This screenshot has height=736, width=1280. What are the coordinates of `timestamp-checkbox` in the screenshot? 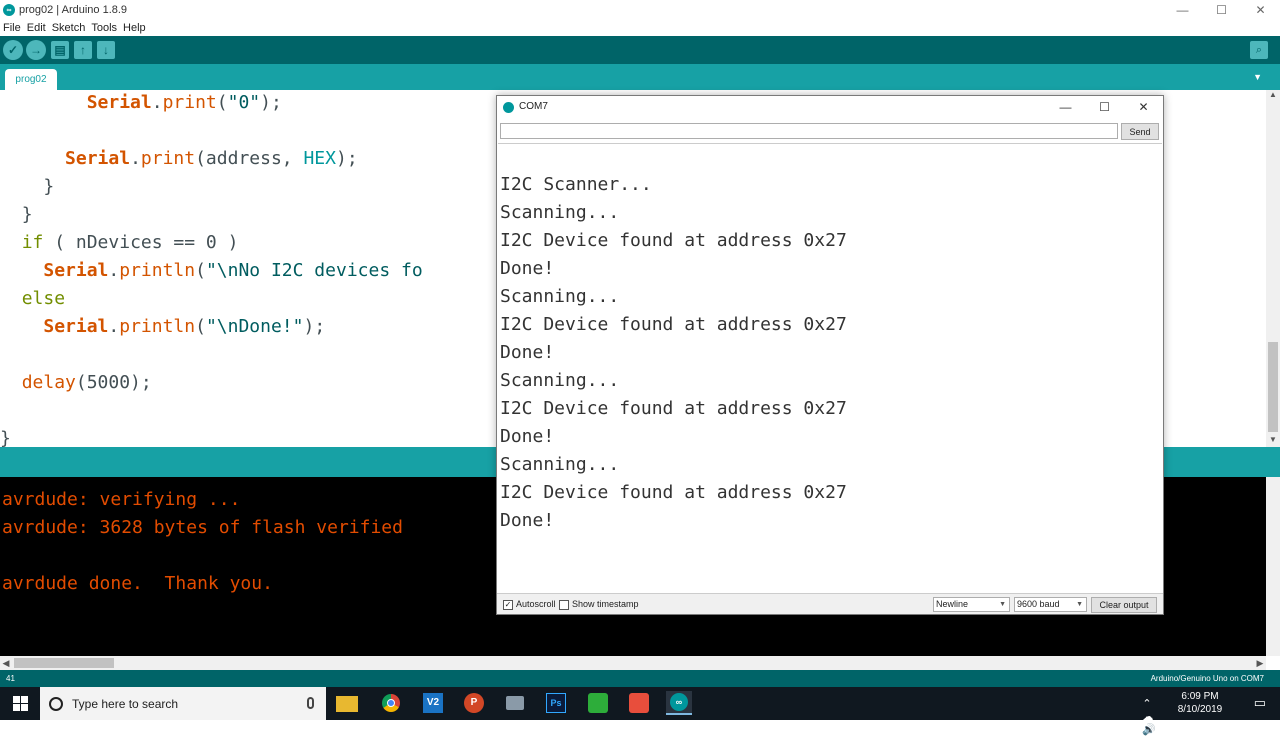 It's located at (564, 605).